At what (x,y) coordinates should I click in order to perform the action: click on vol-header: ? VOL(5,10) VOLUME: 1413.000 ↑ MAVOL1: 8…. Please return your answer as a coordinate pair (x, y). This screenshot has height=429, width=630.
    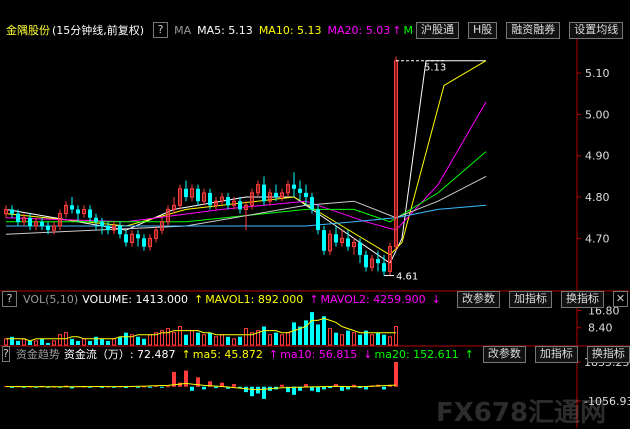
    Looking at the image, I should click on (315, 299).